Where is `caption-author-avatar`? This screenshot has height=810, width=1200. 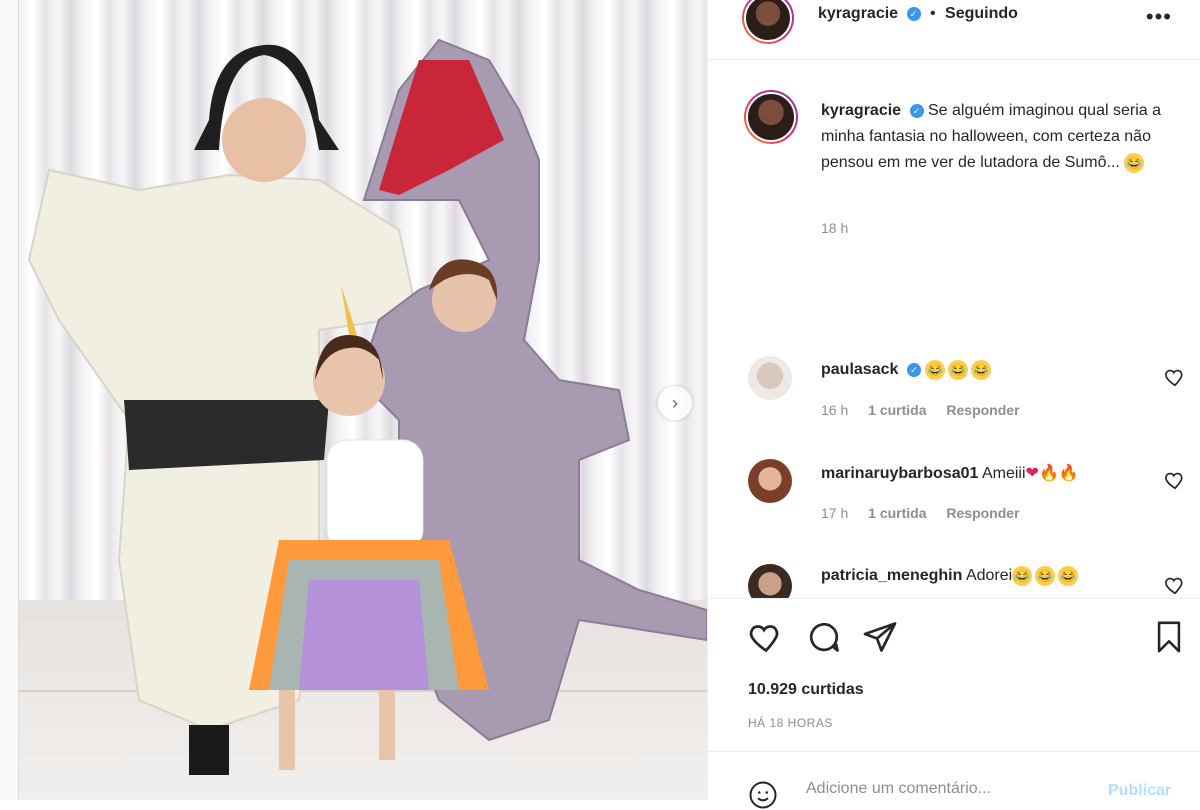
caption-author-avatar is located at coordinates (771, 117).